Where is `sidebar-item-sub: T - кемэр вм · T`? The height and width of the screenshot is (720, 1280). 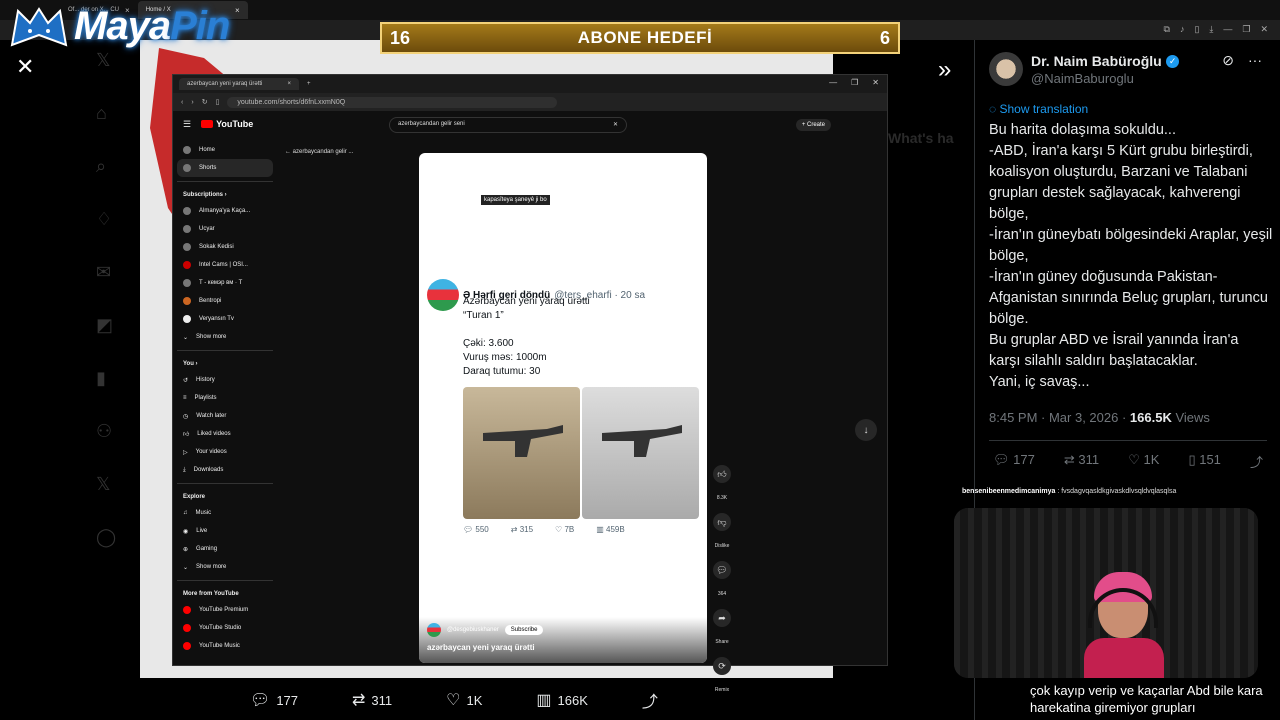 sidebar-item-sub: T - кемэр вм · T is located at coordinates (225, 283).